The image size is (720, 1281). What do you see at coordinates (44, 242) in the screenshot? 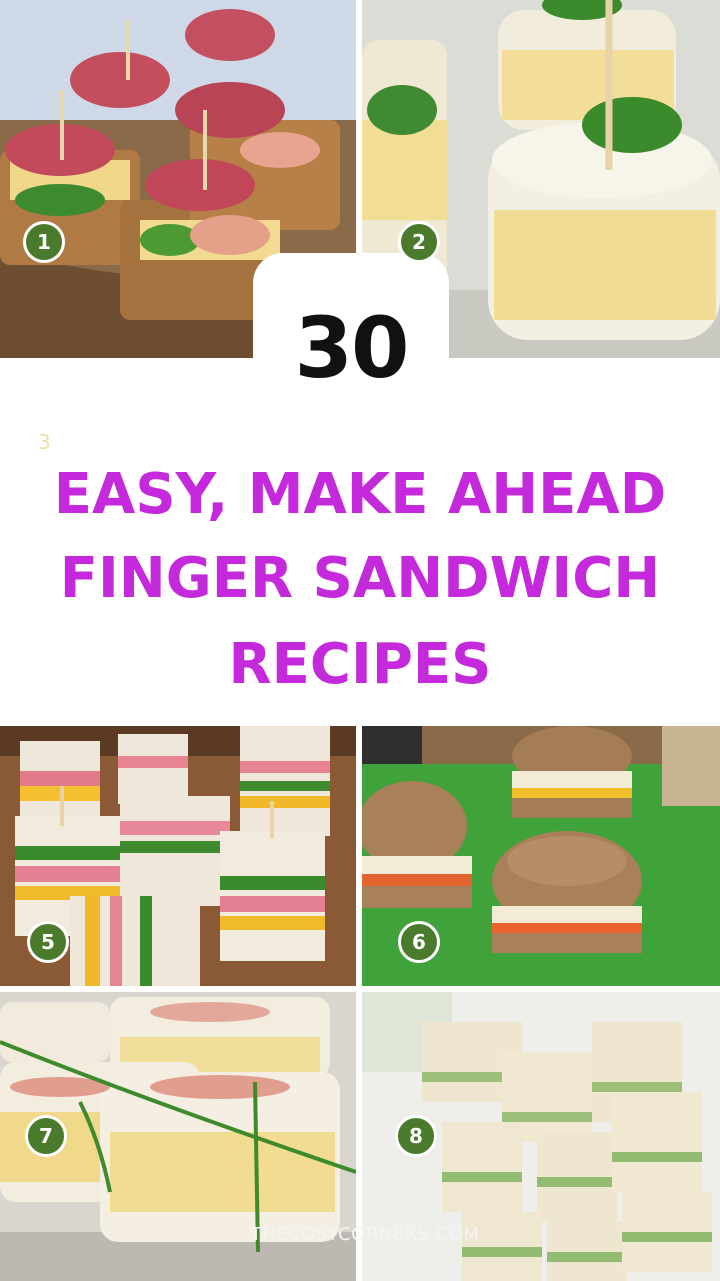
I see `badge-1: 1` at bounding box center [44, 242].